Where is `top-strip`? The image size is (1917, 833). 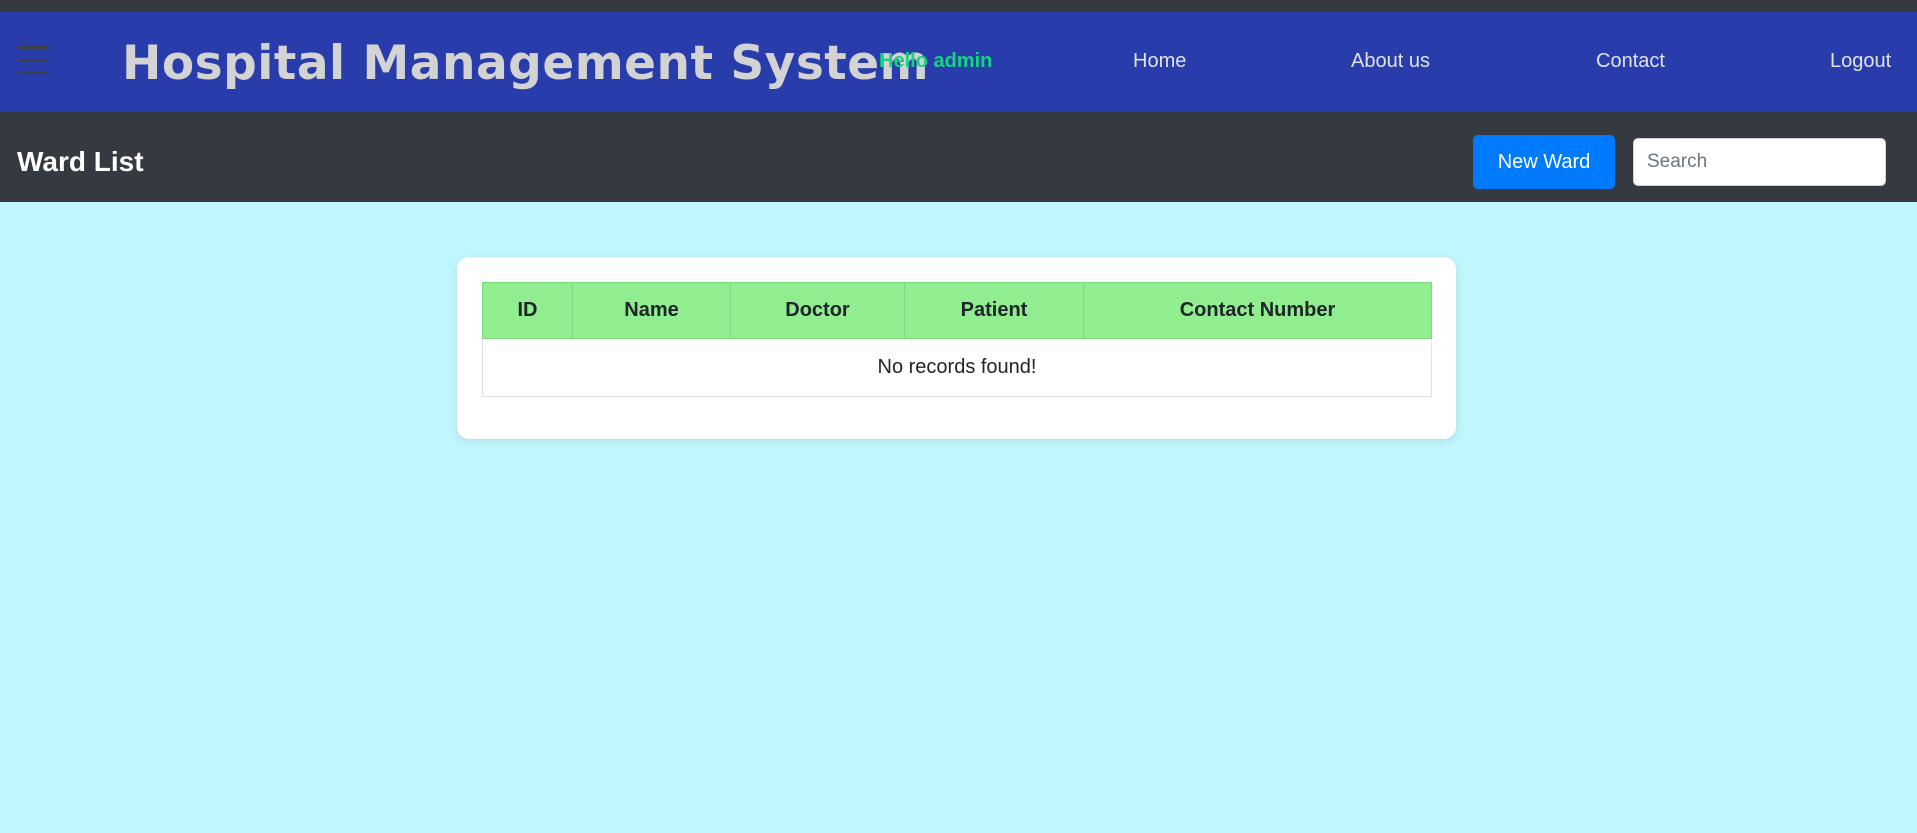
top-strip is located at coordinates (958, 6).